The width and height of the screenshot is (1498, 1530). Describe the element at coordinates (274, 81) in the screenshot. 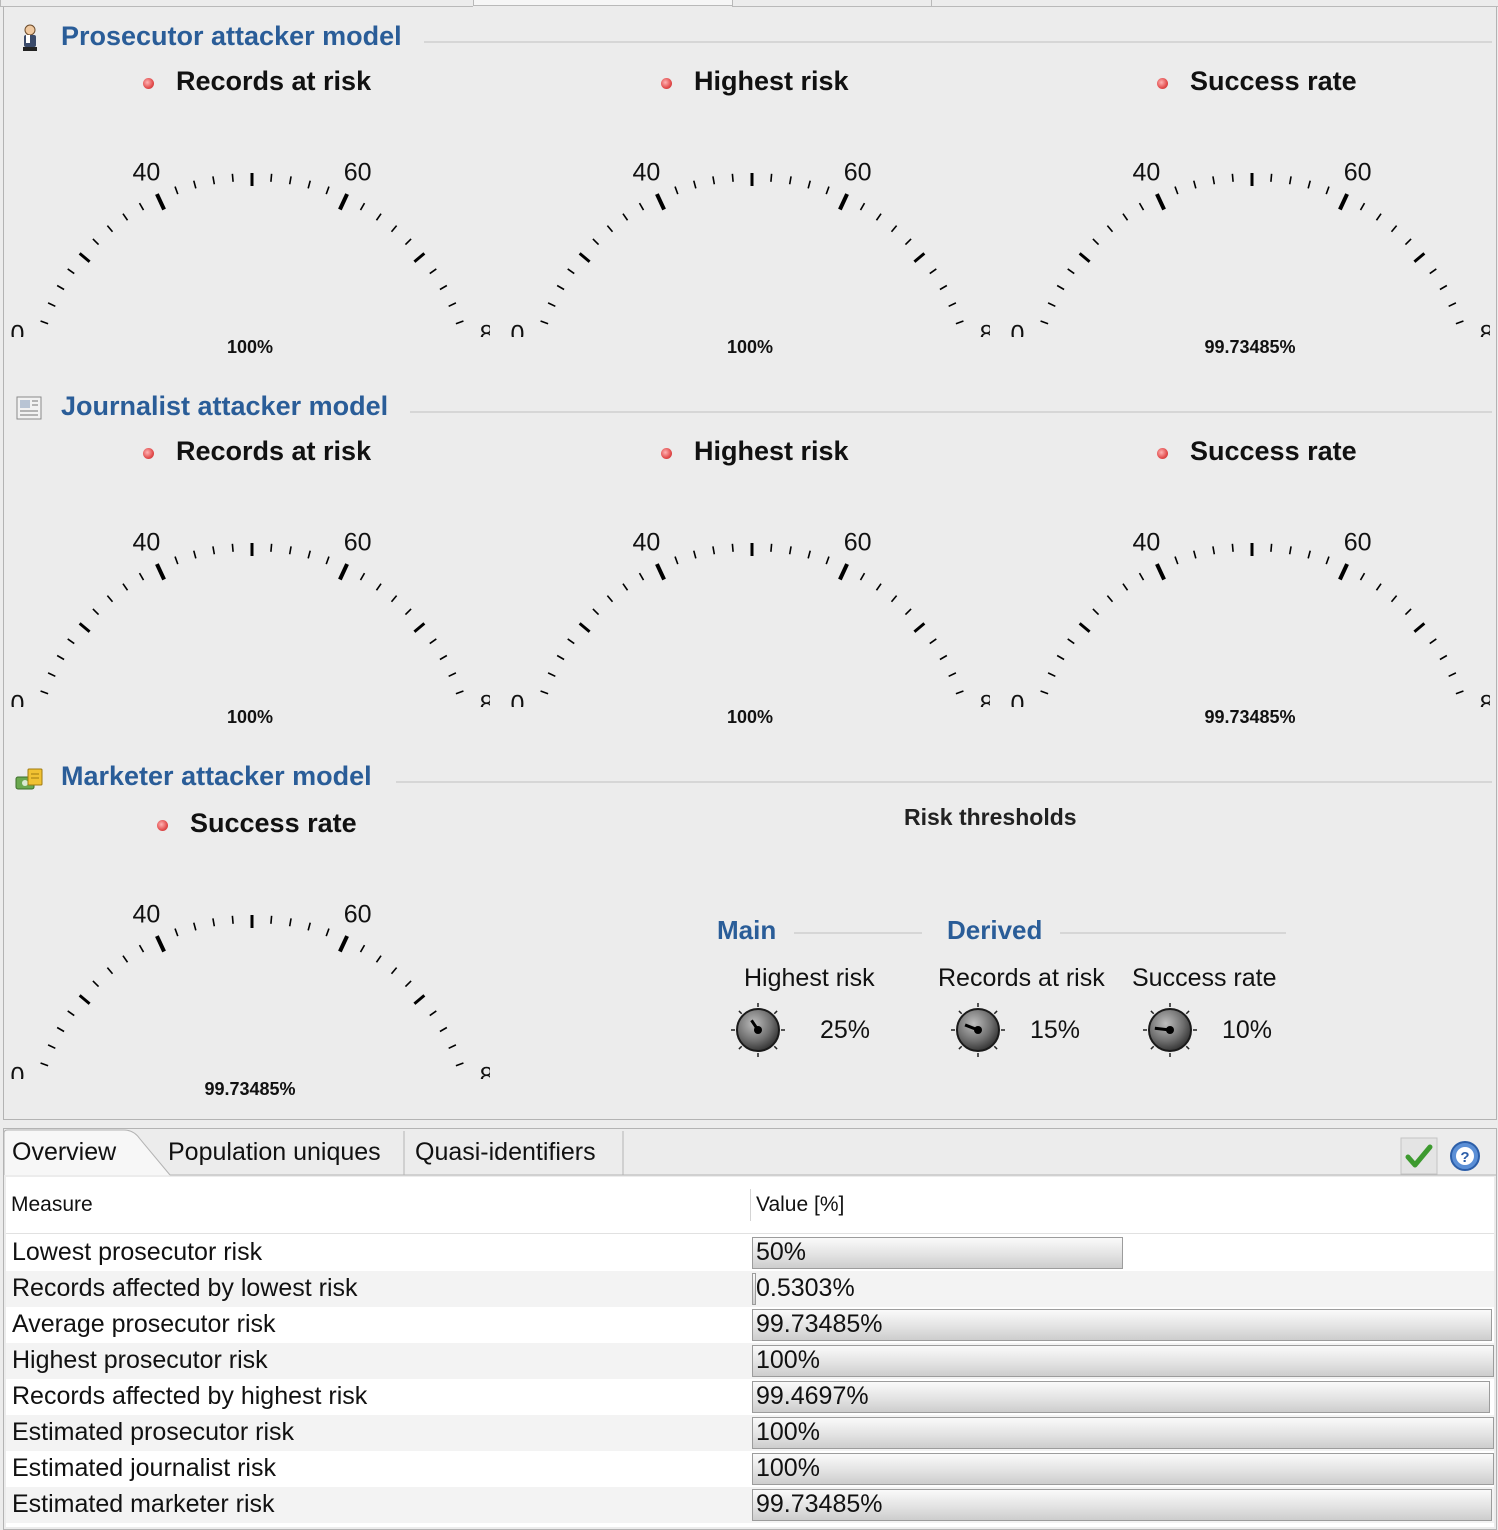

I see `gauge-label: Records at risk` at that location.